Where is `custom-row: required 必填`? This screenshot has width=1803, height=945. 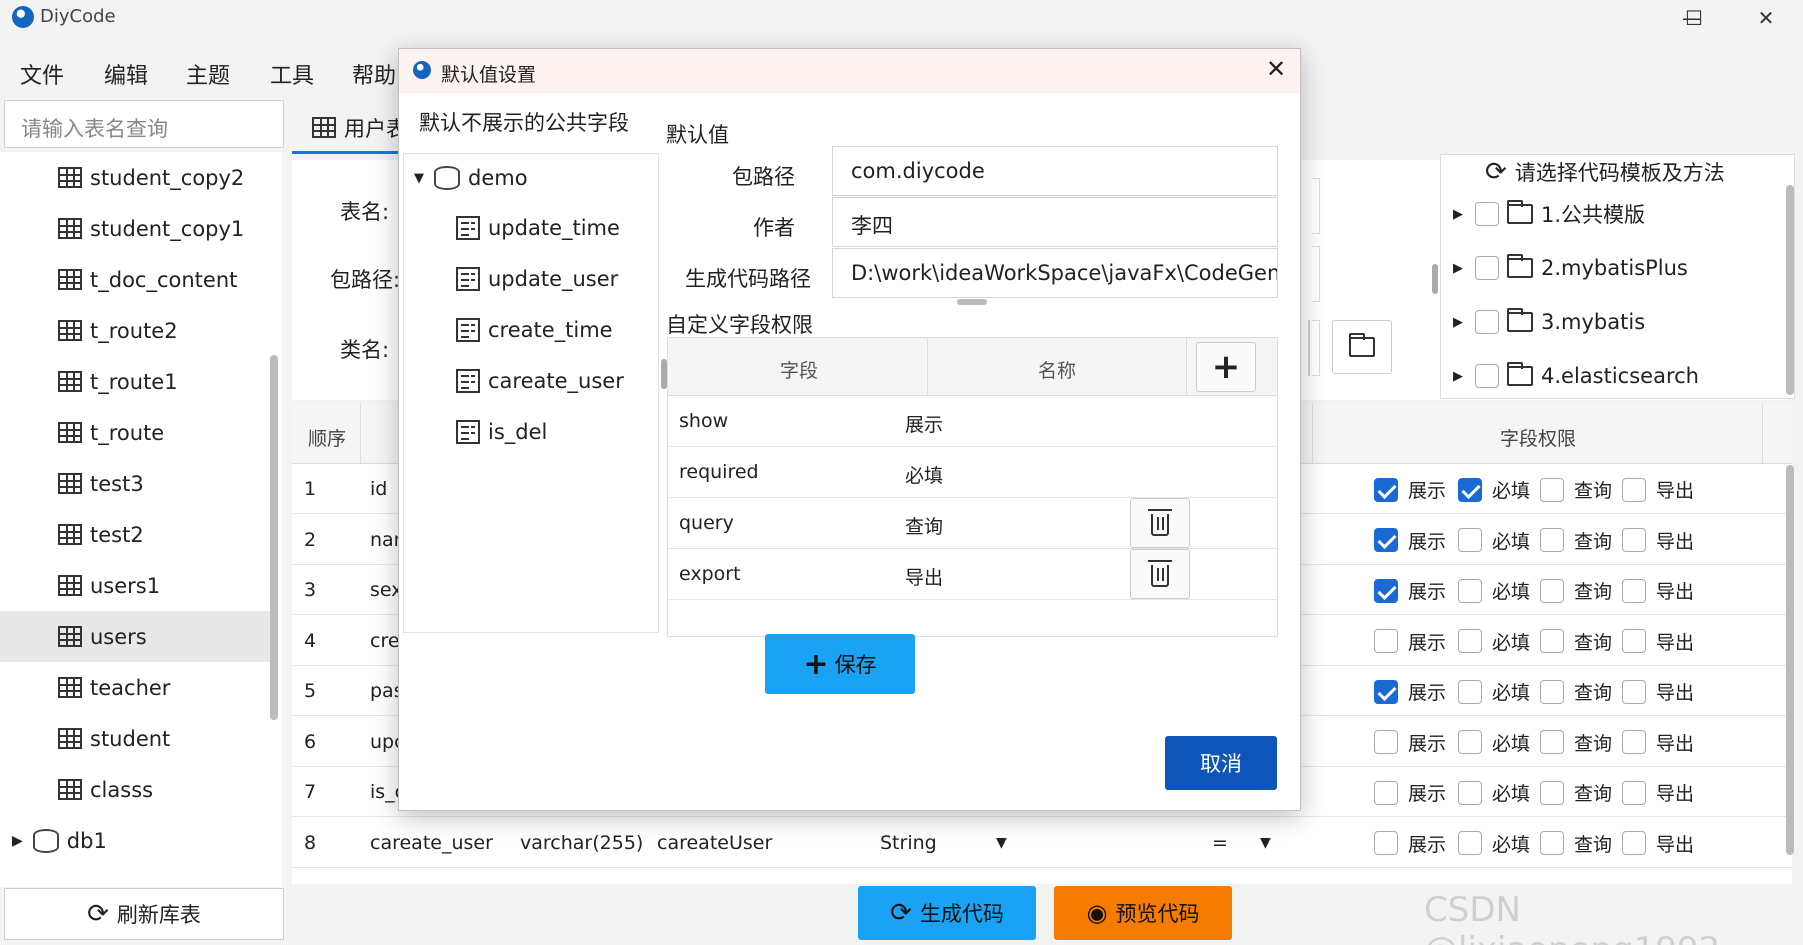 custom-row: required 必填 is located at coordinates (972, 472).